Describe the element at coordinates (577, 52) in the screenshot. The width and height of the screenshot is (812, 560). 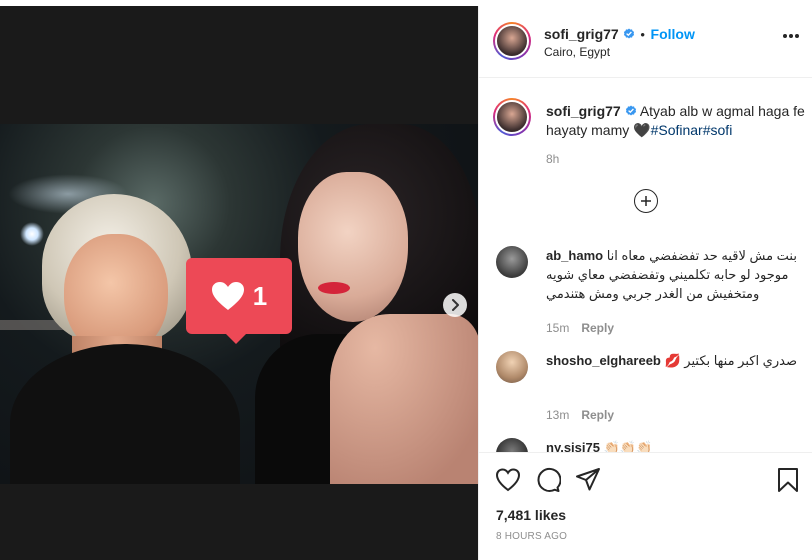
I see `post-location: Cairo, Egypt` at that location.